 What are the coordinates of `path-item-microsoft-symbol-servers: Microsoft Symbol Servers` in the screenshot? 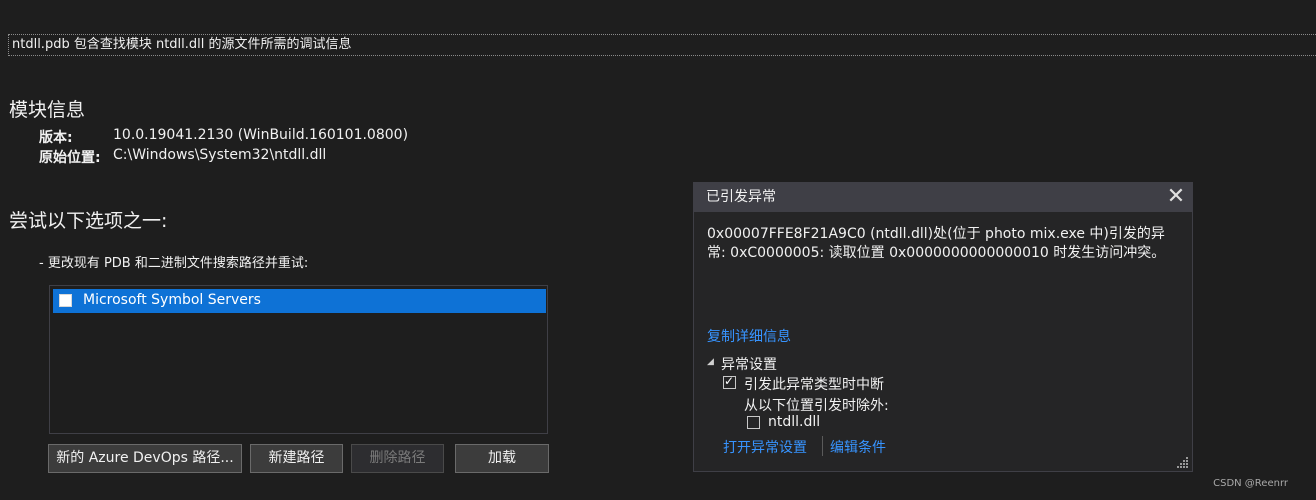 It's located at (299, 301).